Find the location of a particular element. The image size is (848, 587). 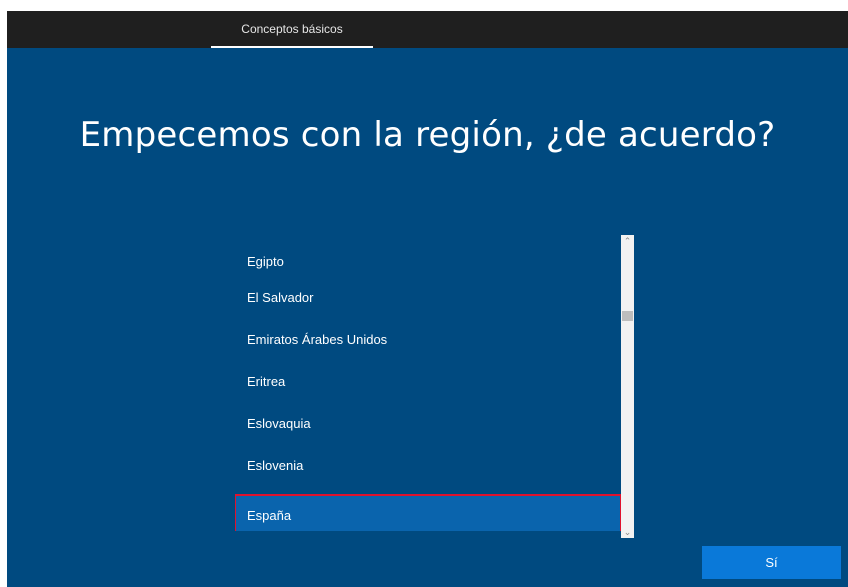

page-title: Empecemos con la región, ¿de acuerdo? is located at coordinates (427, 135).